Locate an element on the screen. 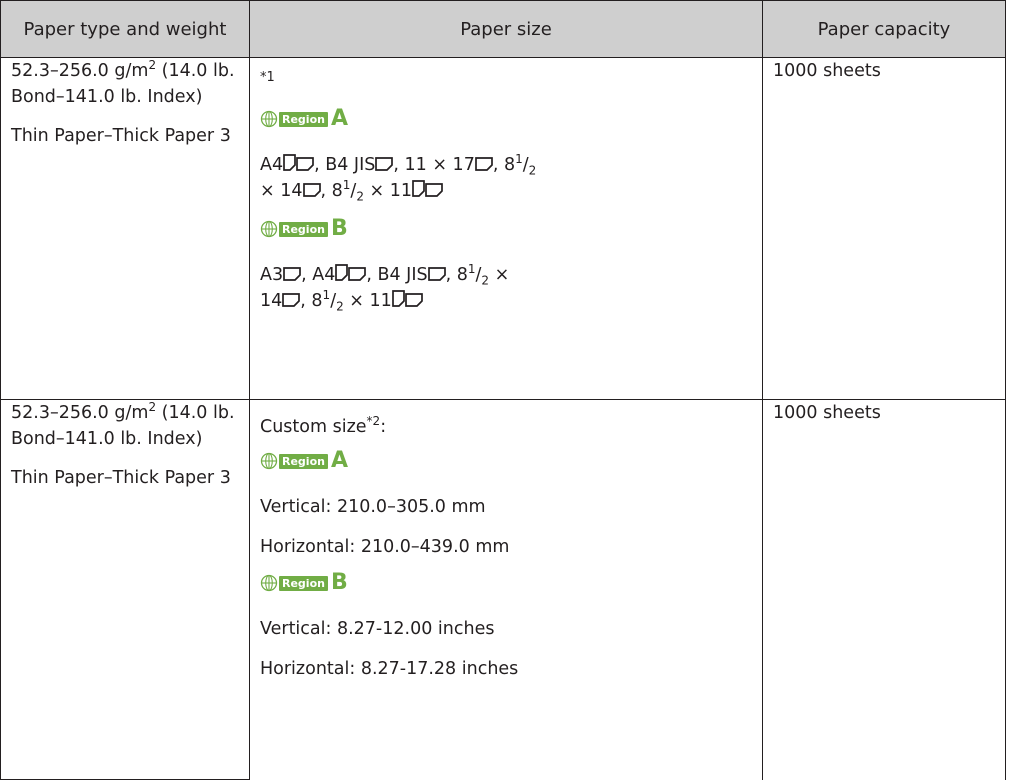 This screenshot has height=780, width=1028. region-a-vertical: Vertical: 210.0–305.0 mm is located at coordinates (373, 507).